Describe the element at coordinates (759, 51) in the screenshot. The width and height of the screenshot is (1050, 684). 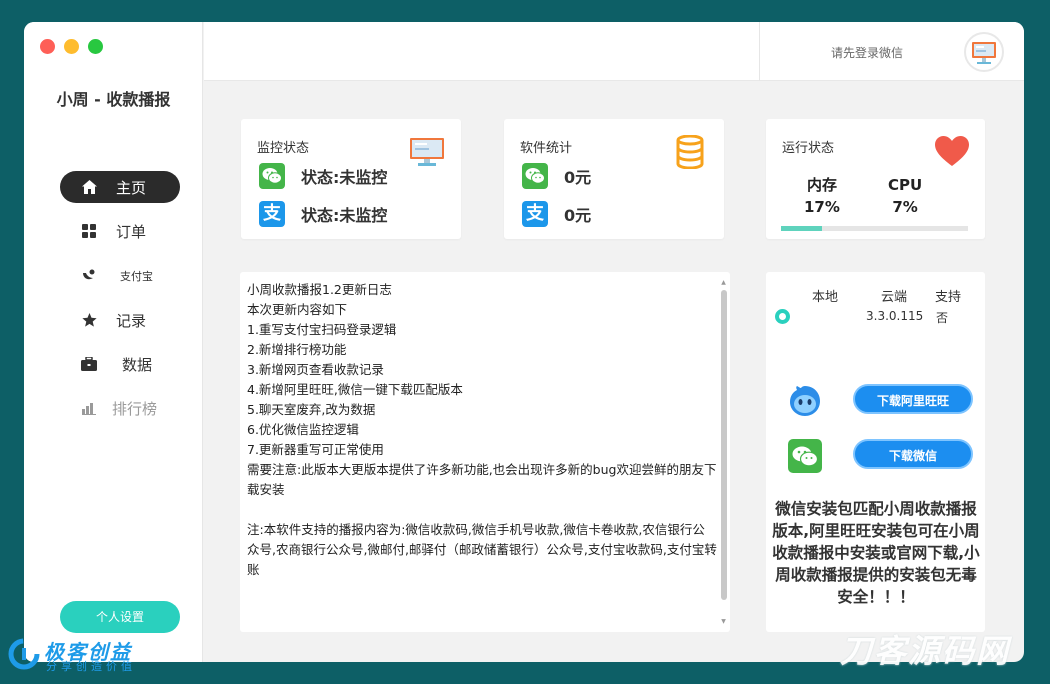
I see `divider` at that location.